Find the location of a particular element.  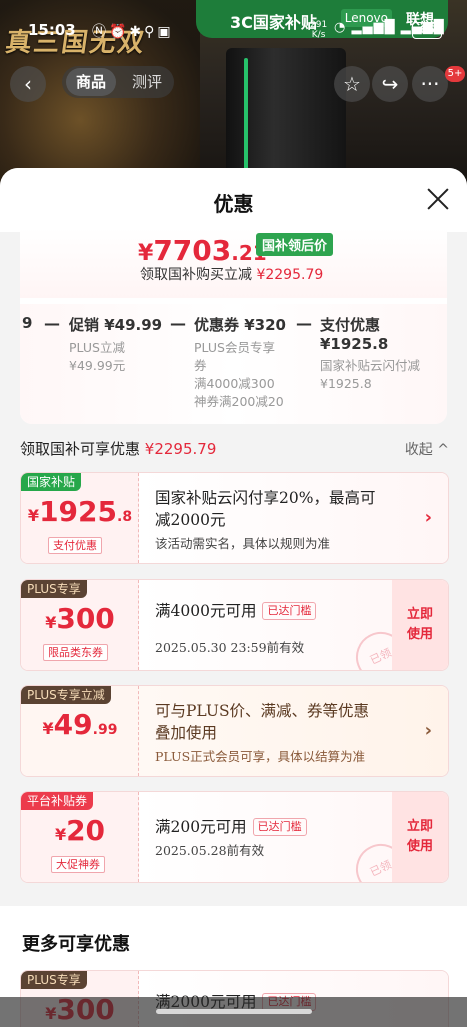

coupon-label: 平台补贴券 is located at coordinates (57, 801).